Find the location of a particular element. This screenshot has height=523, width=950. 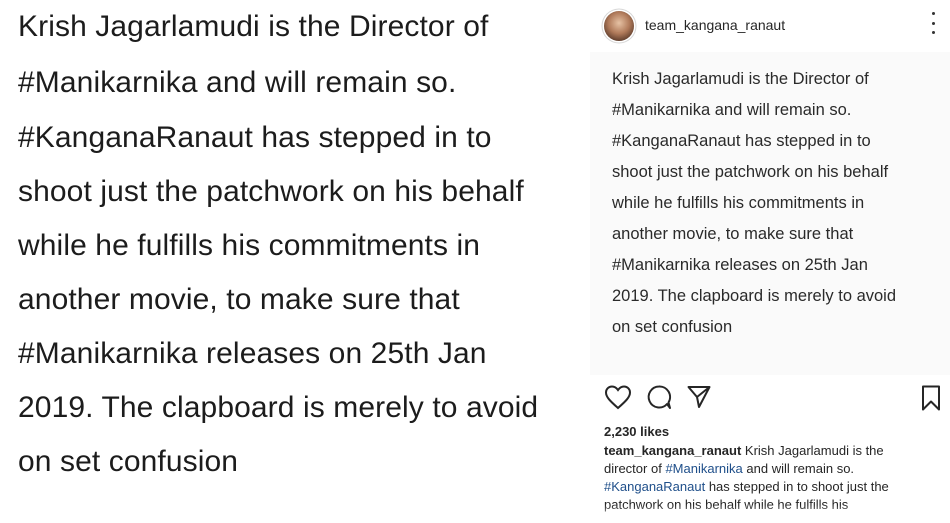

heart-icon is located at coordinates (618, 397).